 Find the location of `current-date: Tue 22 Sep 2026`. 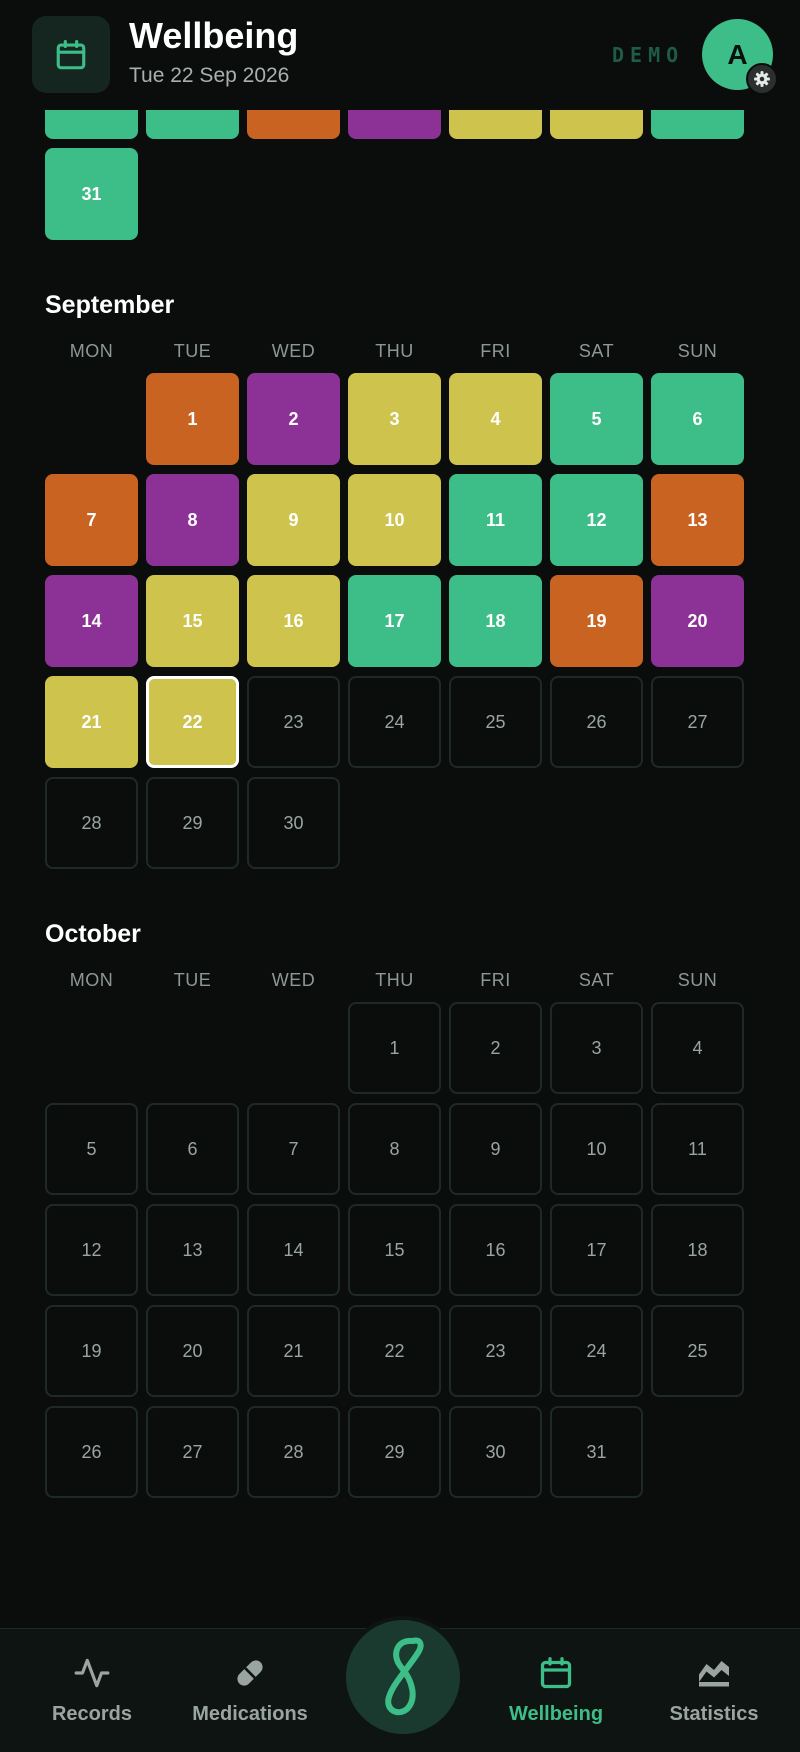

current-date: Tue 22 Sep 2026 is located at coordinates (209, 75).